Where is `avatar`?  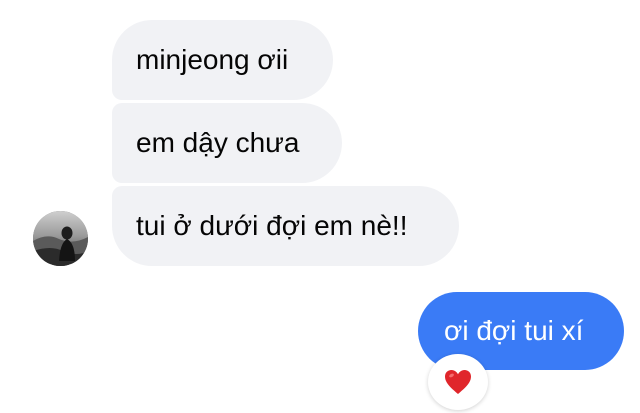 avatar is located at coordinates (60, 238).